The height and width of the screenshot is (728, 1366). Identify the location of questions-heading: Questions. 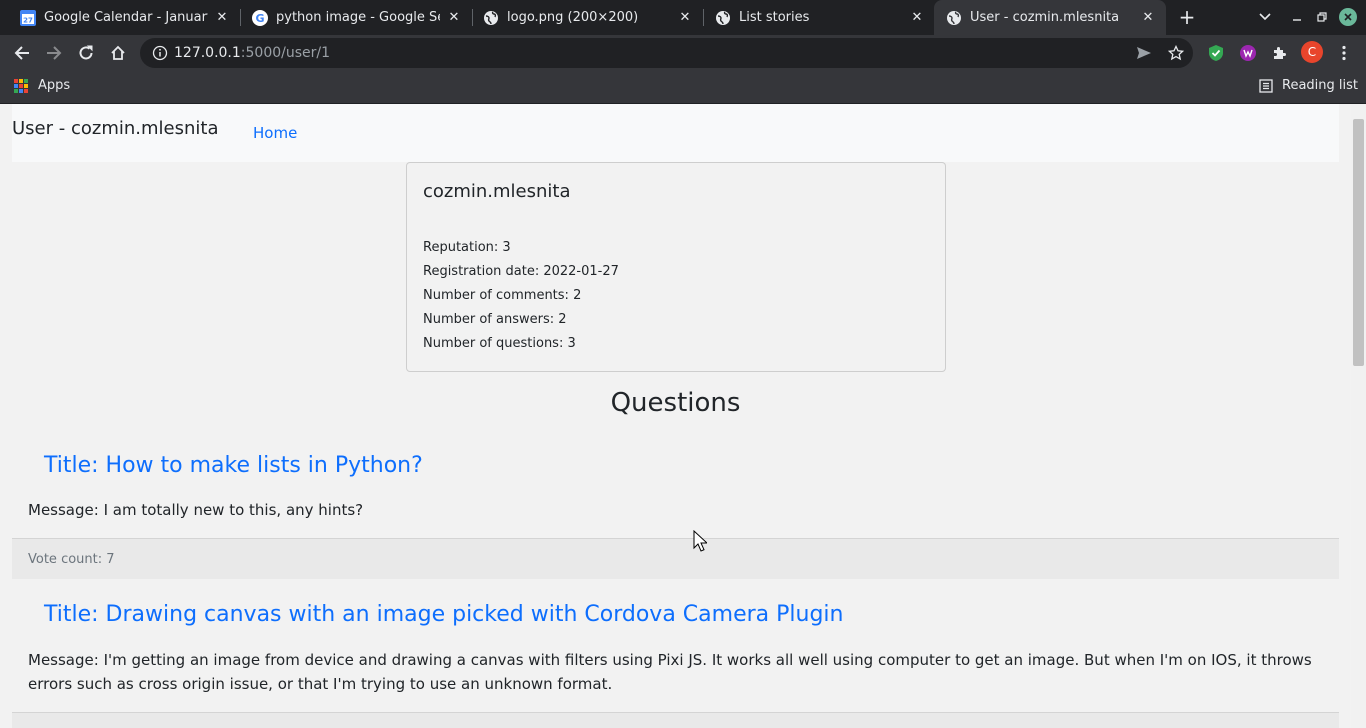
(675, 403).